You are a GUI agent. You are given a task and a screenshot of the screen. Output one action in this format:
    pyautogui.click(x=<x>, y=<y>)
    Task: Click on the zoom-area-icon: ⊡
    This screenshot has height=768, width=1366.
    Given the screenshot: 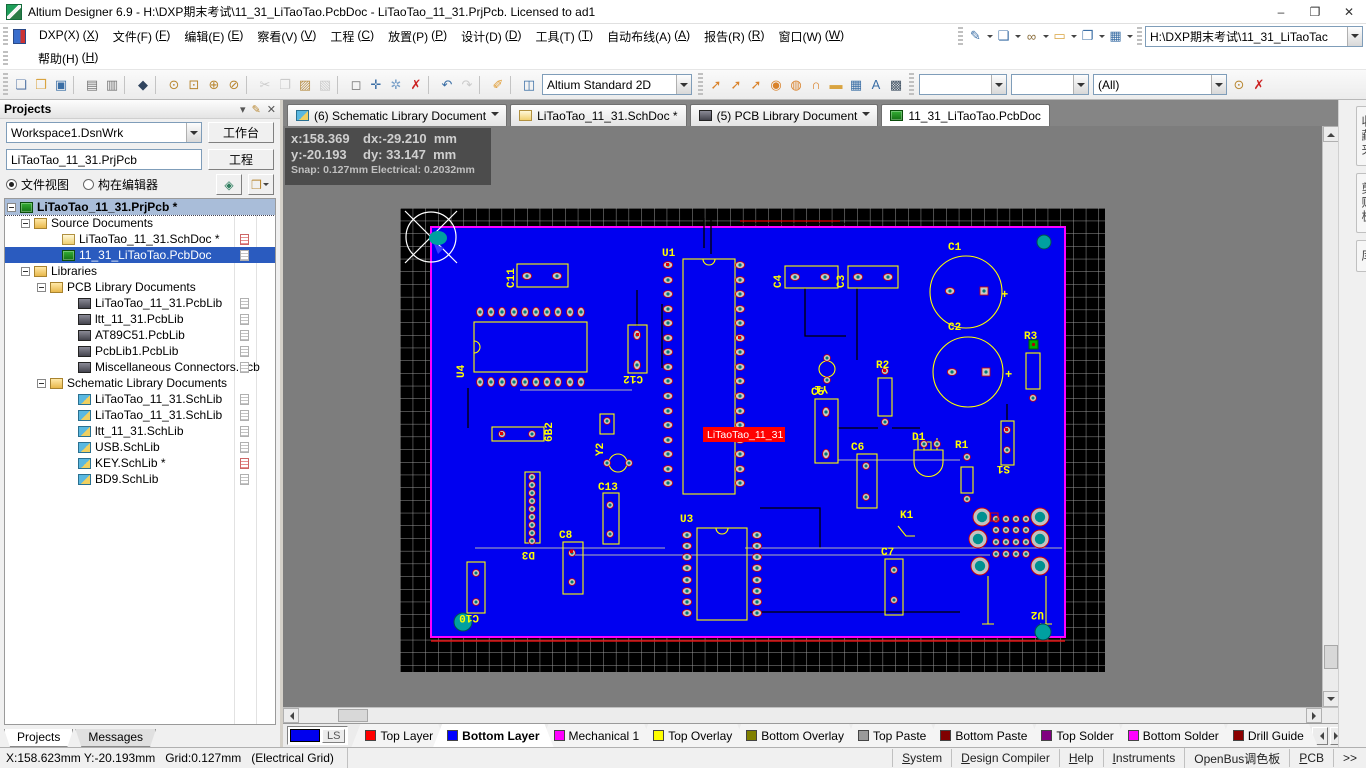 What is the action you would take?
    pyautogui.click(x=194, y=85)
    